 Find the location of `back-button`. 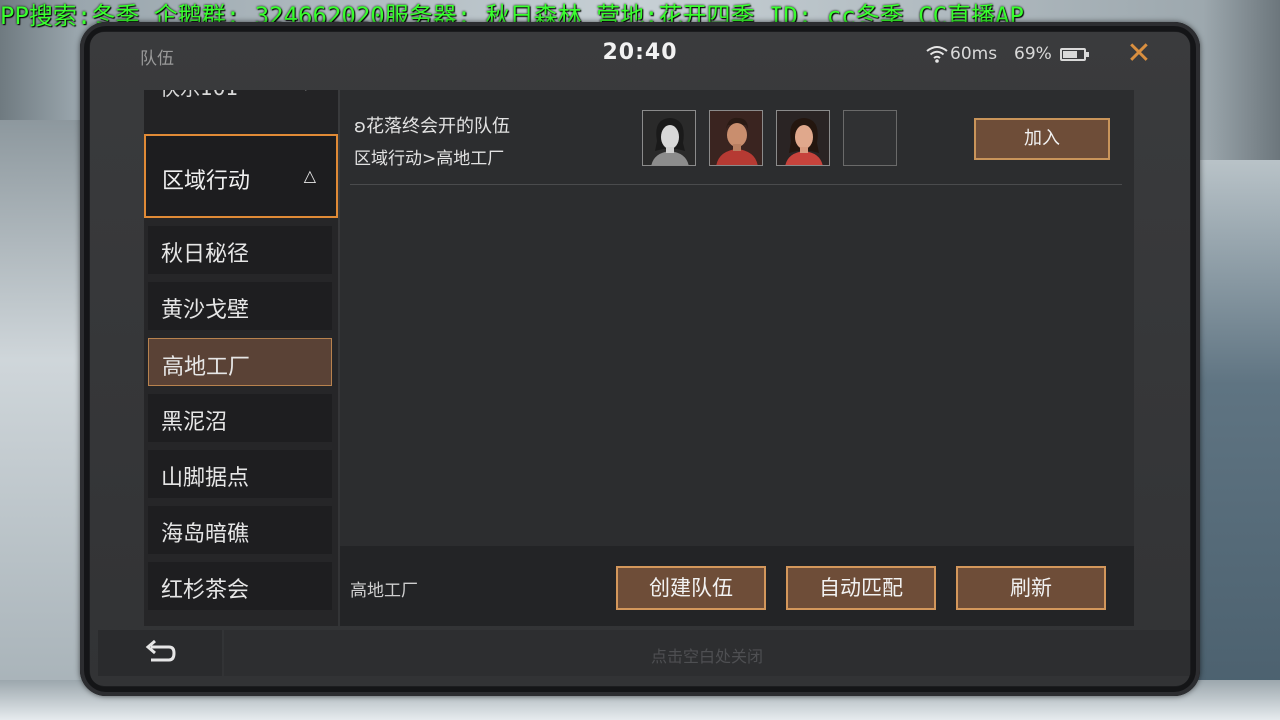

back-button is located at coordinates (160, 653).